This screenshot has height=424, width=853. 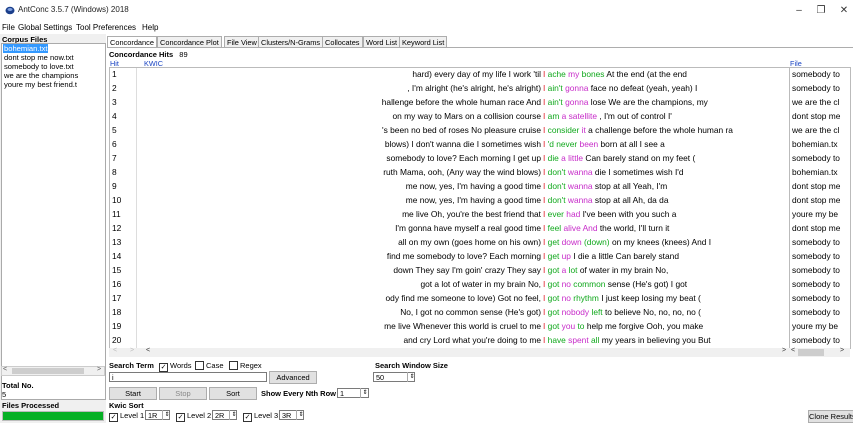 I want to click on case-checkbox, so click(x=199, y=366).